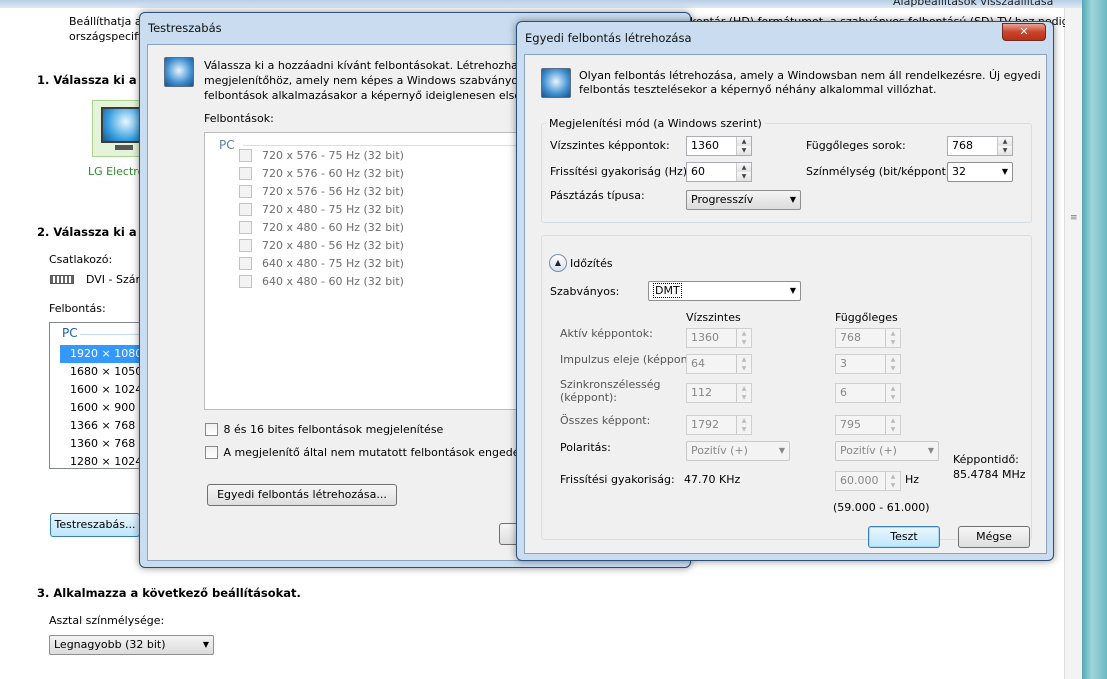 The width and height of the screenshot is (1107, 679). I want to click on vertical-timing-spinner: 6 ▲ ▼, so click(868, 393).